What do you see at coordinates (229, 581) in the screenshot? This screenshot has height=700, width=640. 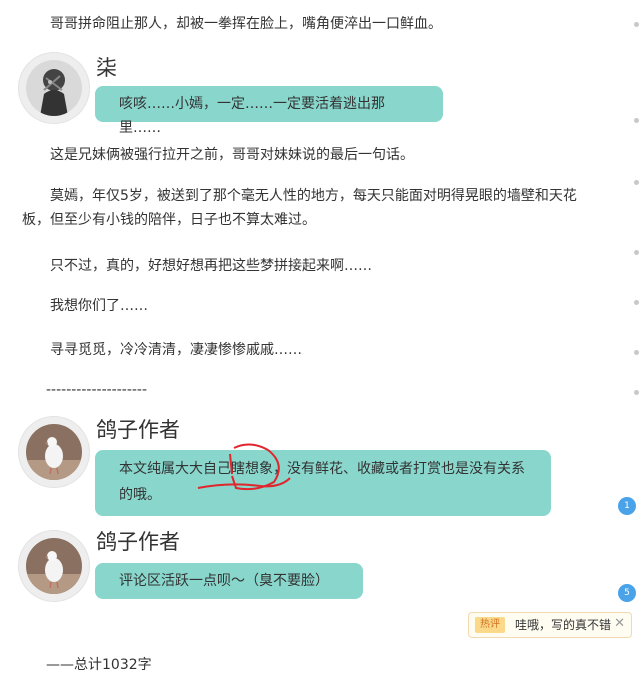 I see `dialog-bubble: 评论区活跃一点呗～（臭不要脸）` at bounding box center [229, 581].